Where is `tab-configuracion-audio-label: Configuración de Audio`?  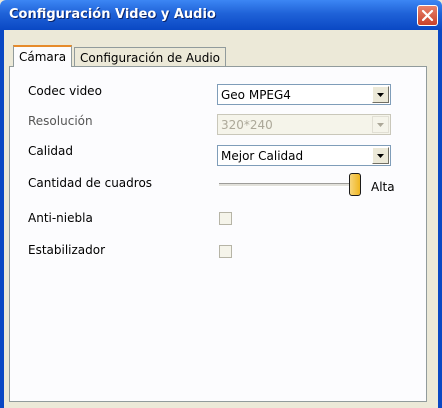 tab-configuracion-audio-label: Configuración de Audio is located at coordinates (150, 58).